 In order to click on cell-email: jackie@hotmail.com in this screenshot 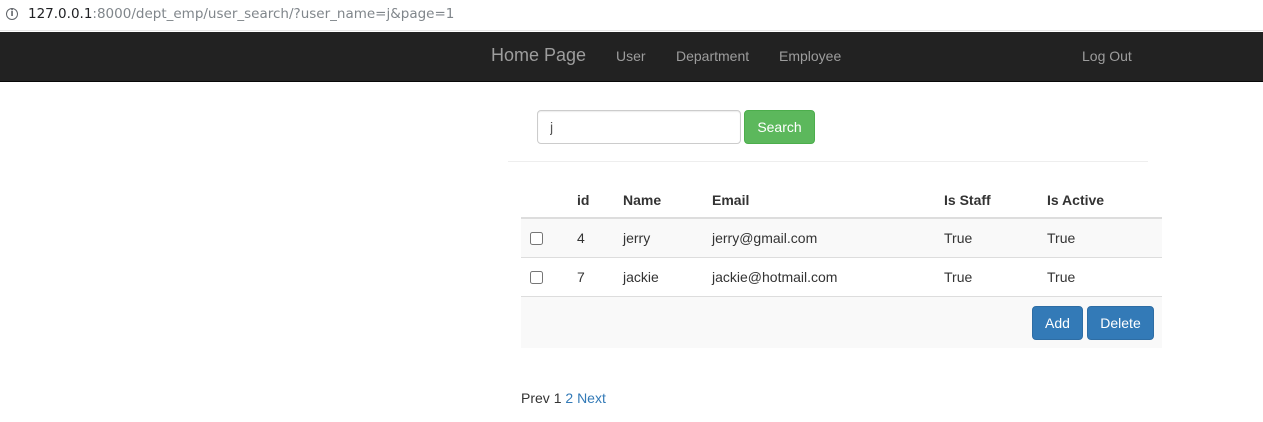, I will do `click(775, 277)`.